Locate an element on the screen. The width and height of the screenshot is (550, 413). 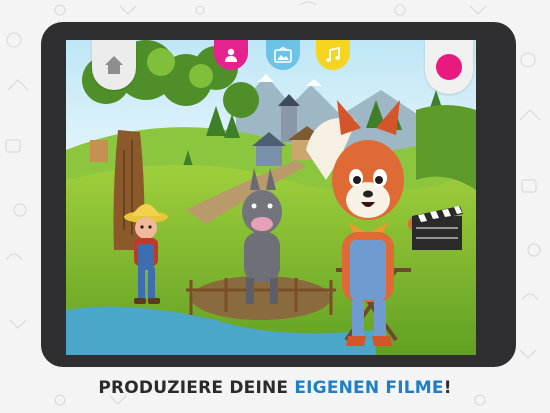
hedge is located at coordinates (446, 147).